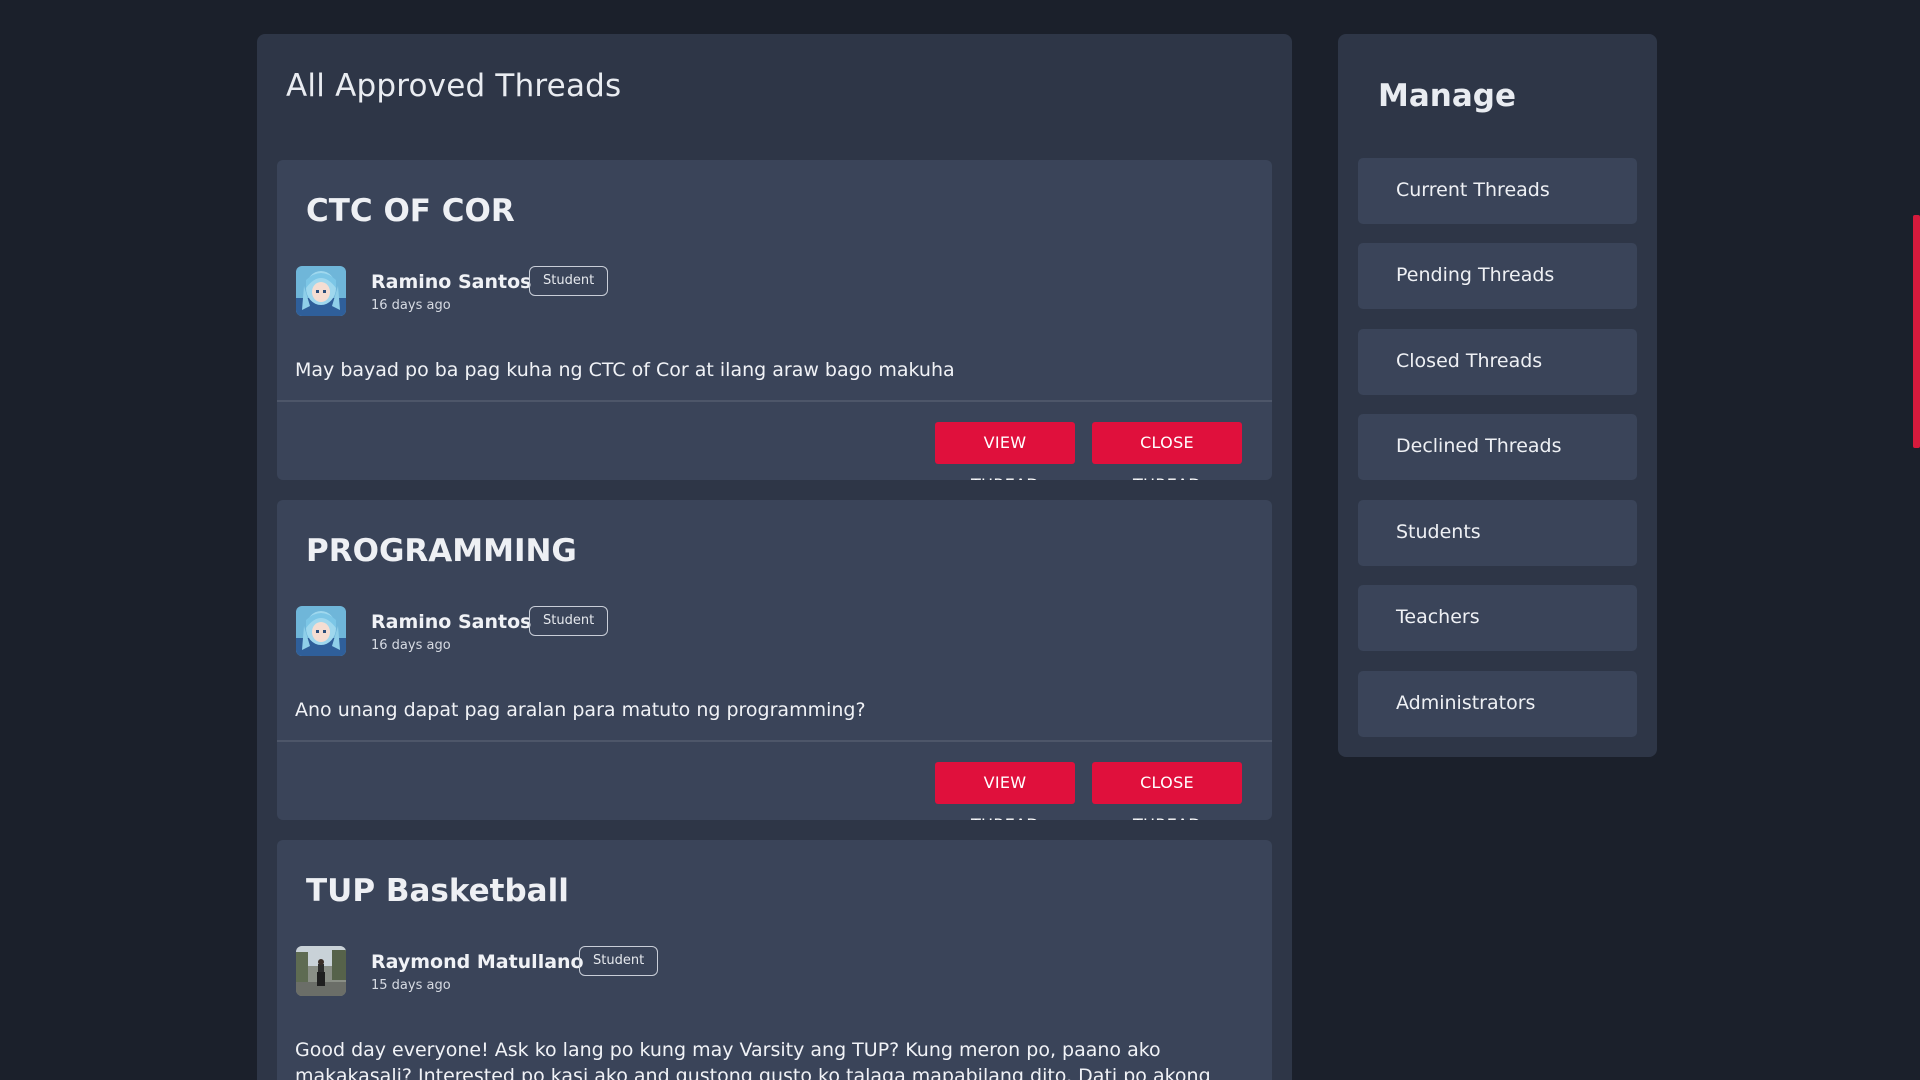 The image size is (1920, 1080). Describe the element at coordinates (1479, 446) in the screenshot. I see `sidebar-item-label: Declined Threads` at that location.